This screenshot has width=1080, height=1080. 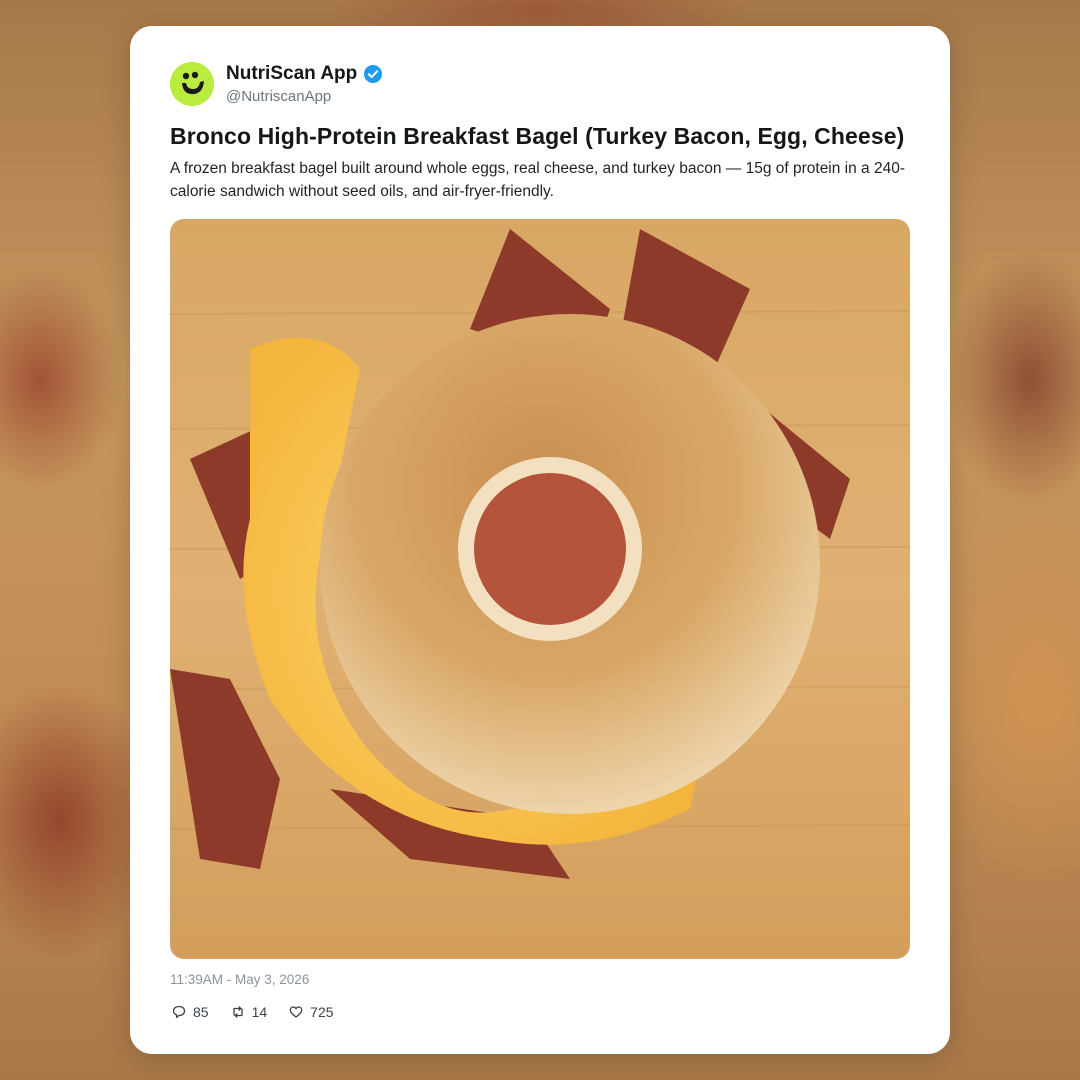 What do you see at coordinates (239, 979) in the screenshot?
I see `post-timestamp: 11:39AM - May 3, 2026` at bounding box center [239, 979].